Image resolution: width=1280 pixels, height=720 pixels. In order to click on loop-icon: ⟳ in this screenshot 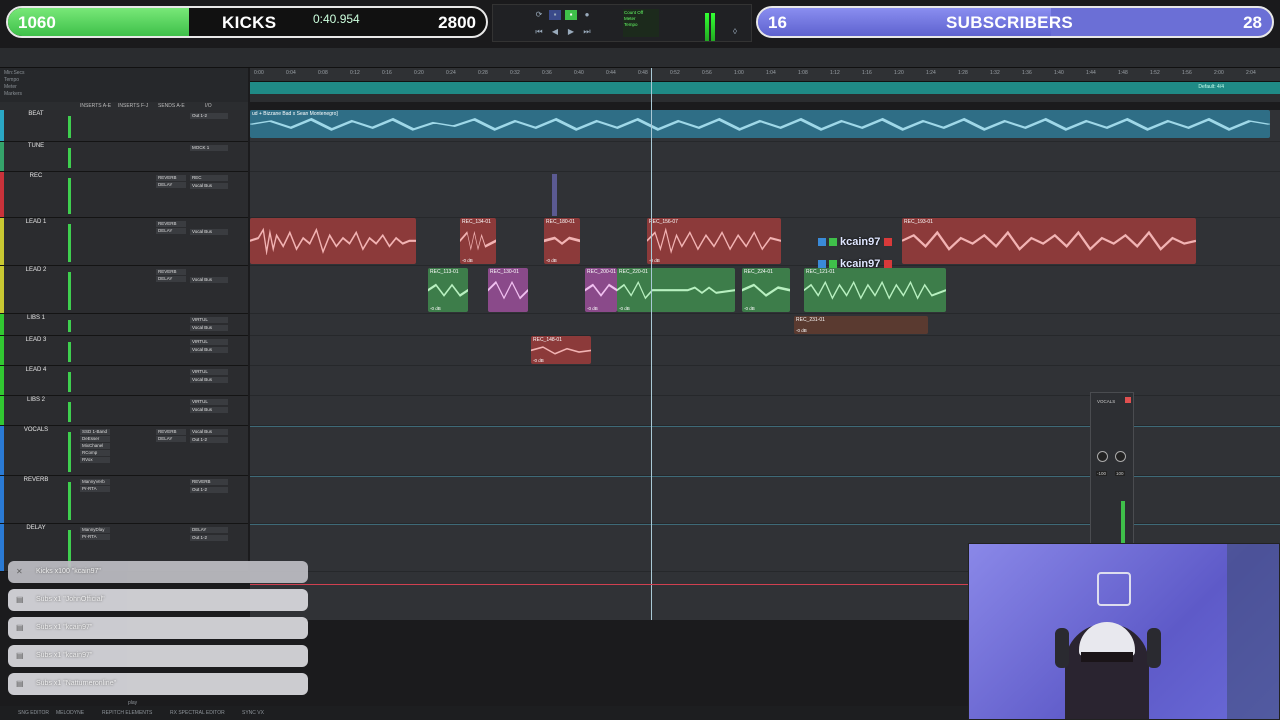, I will do `click(539, 15)`.